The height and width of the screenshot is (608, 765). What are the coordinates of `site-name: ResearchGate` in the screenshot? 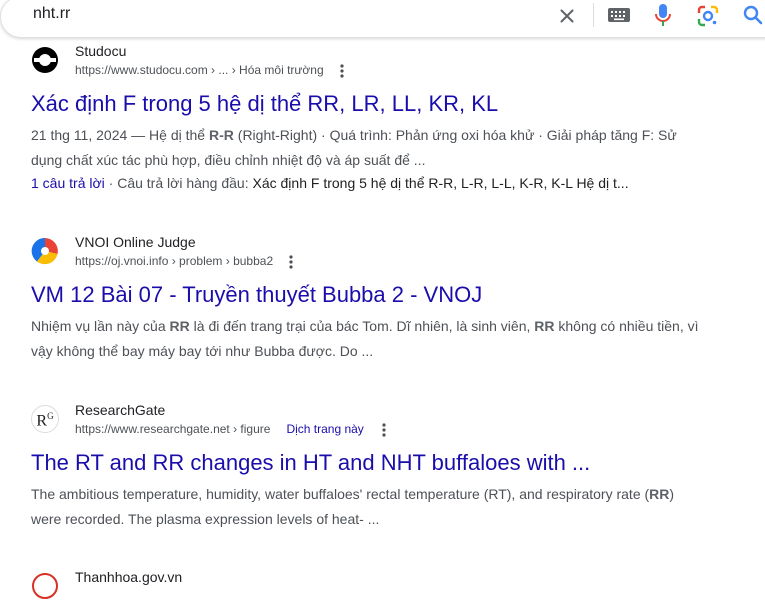 It's located at (120, 410).